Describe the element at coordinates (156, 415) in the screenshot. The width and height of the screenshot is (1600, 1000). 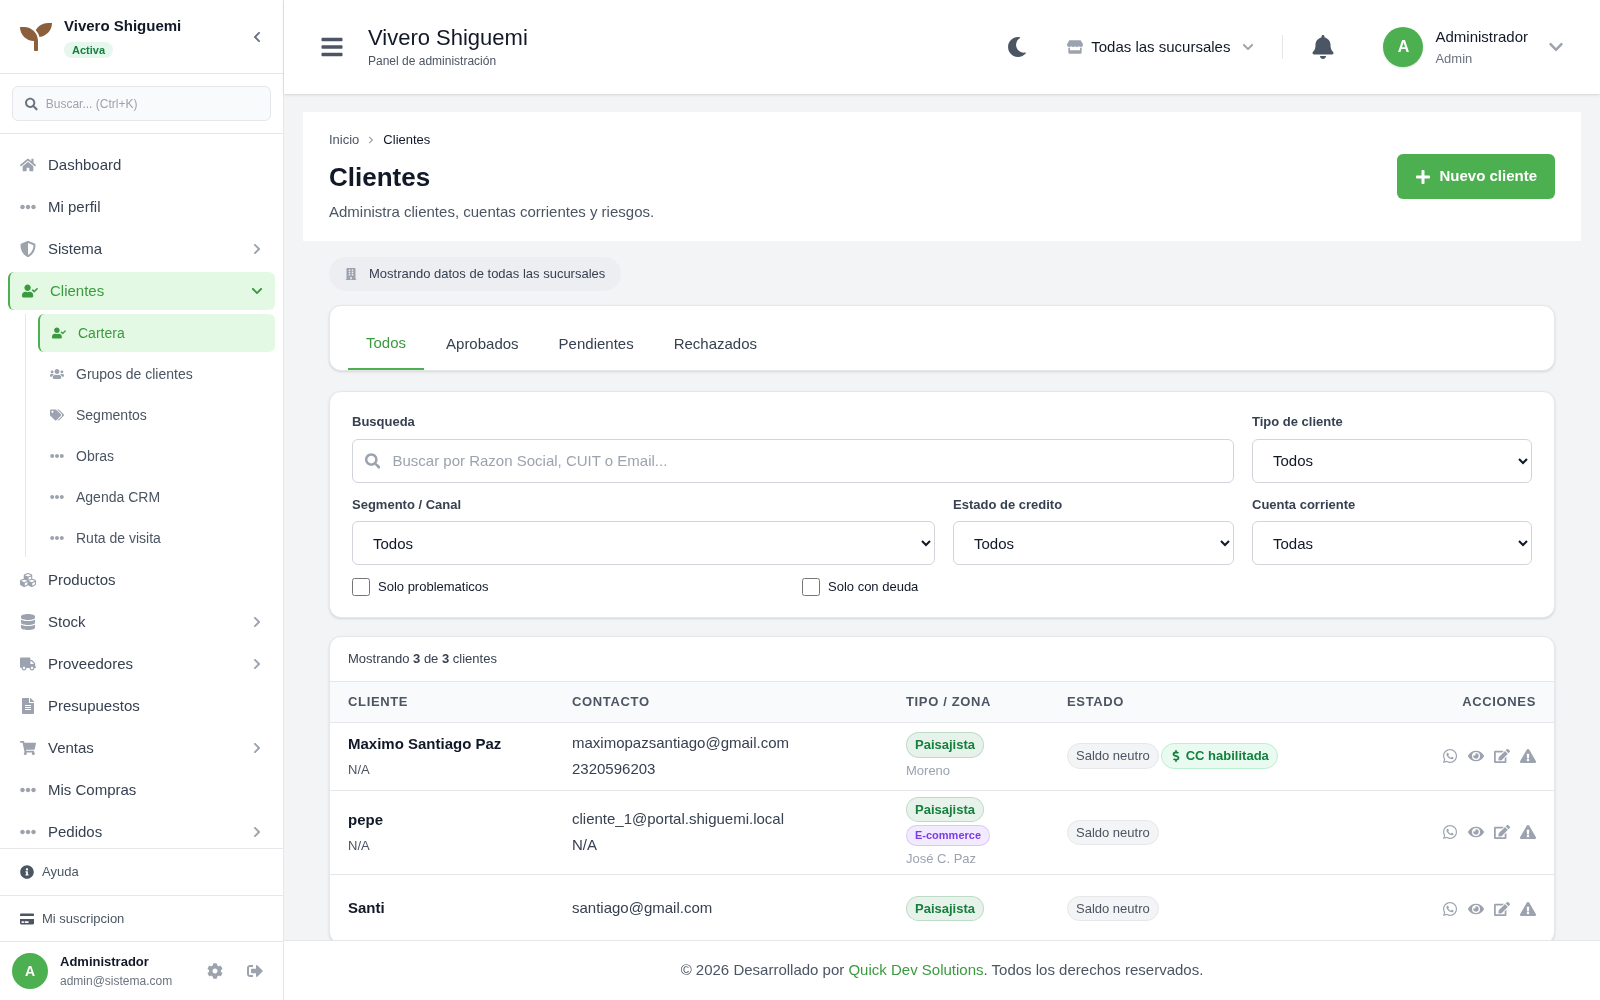
I see `sidebar-subitem: Segmentos` at that location.